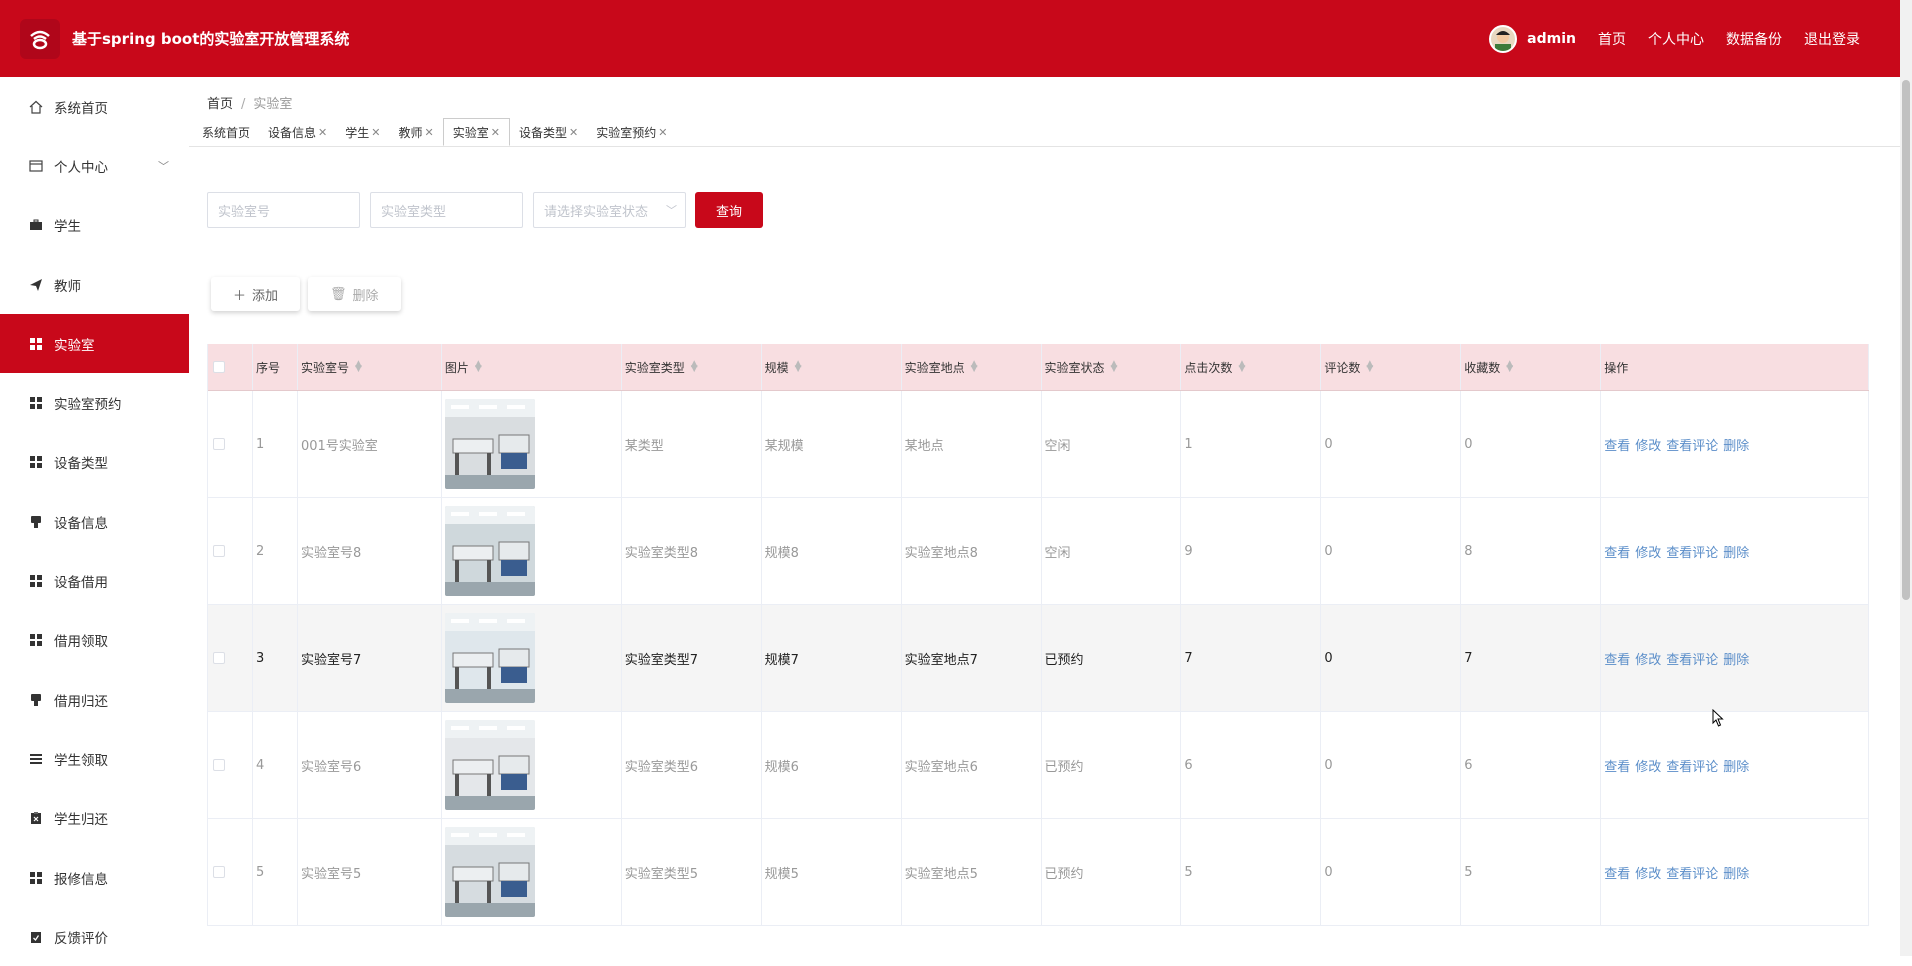 The width and height of the screenshot is (1912, 966). Describe the element at coordinates (94, 106) in the screenshot. I see `sidebar-item-home: 系统首页` at that location.